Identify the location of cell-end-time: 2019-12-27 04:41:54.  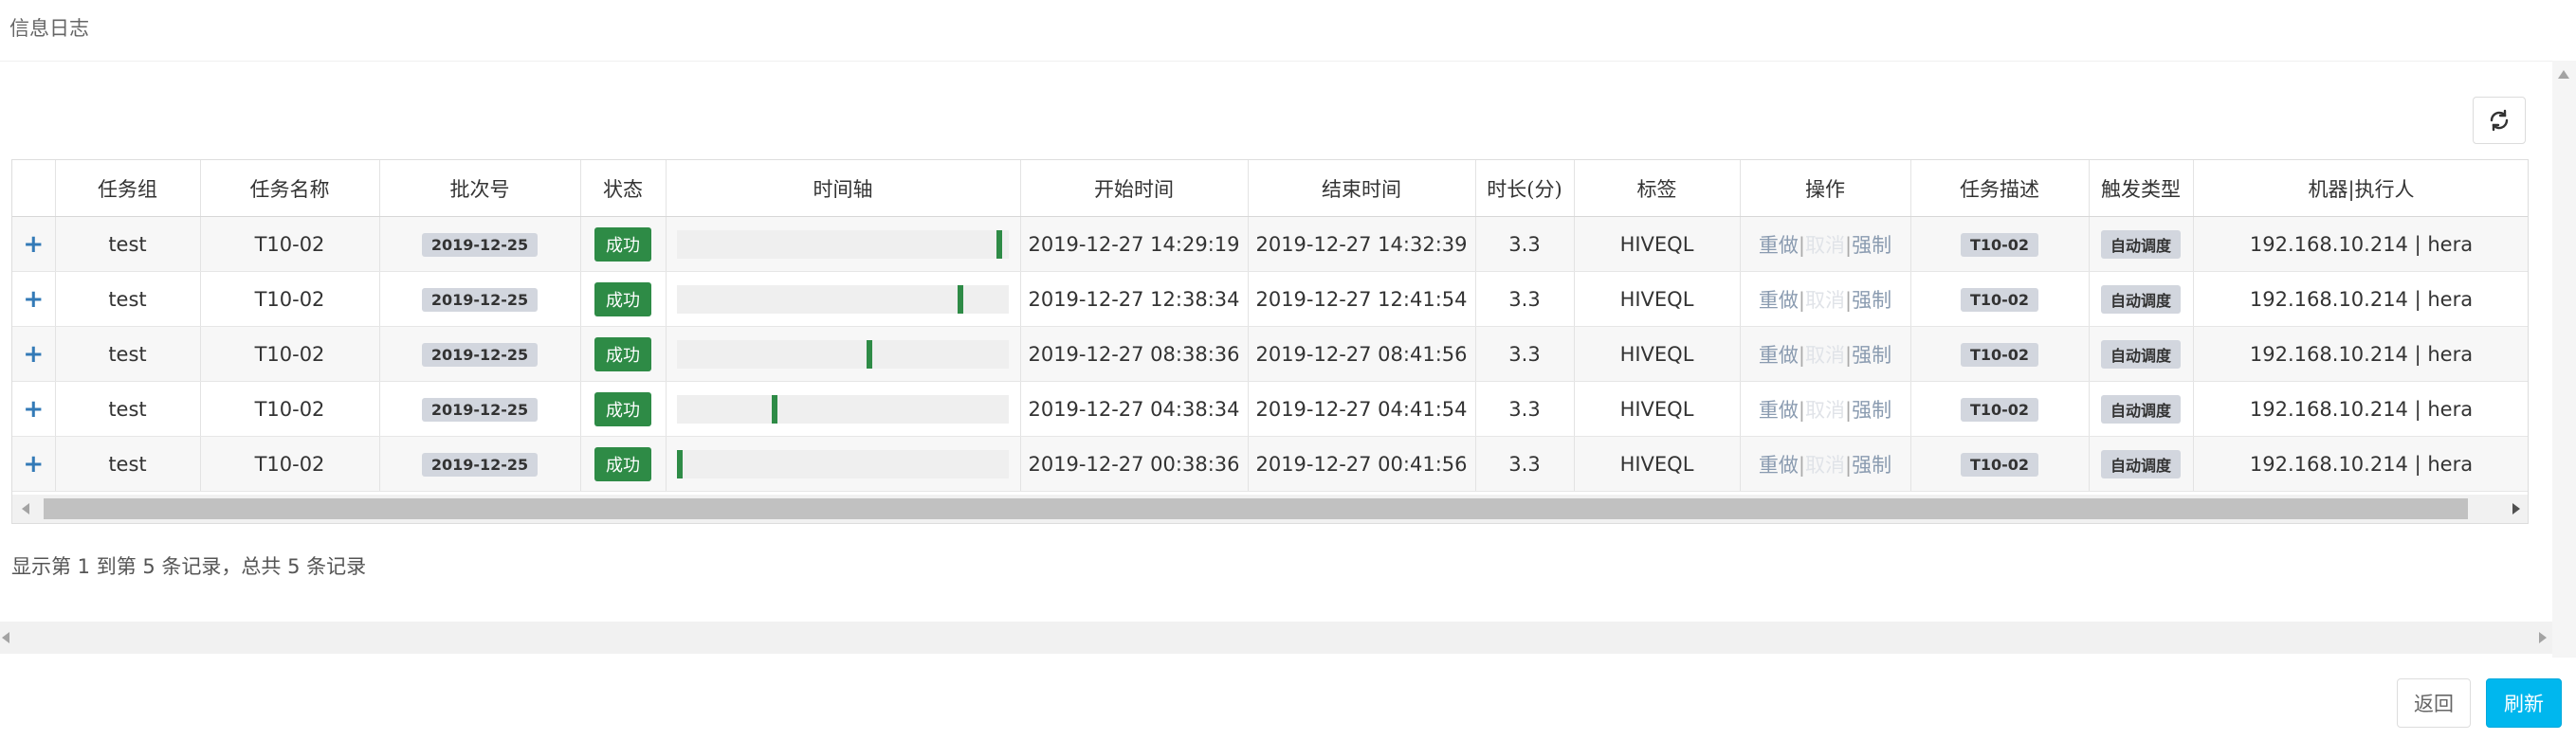
(1362, 409).